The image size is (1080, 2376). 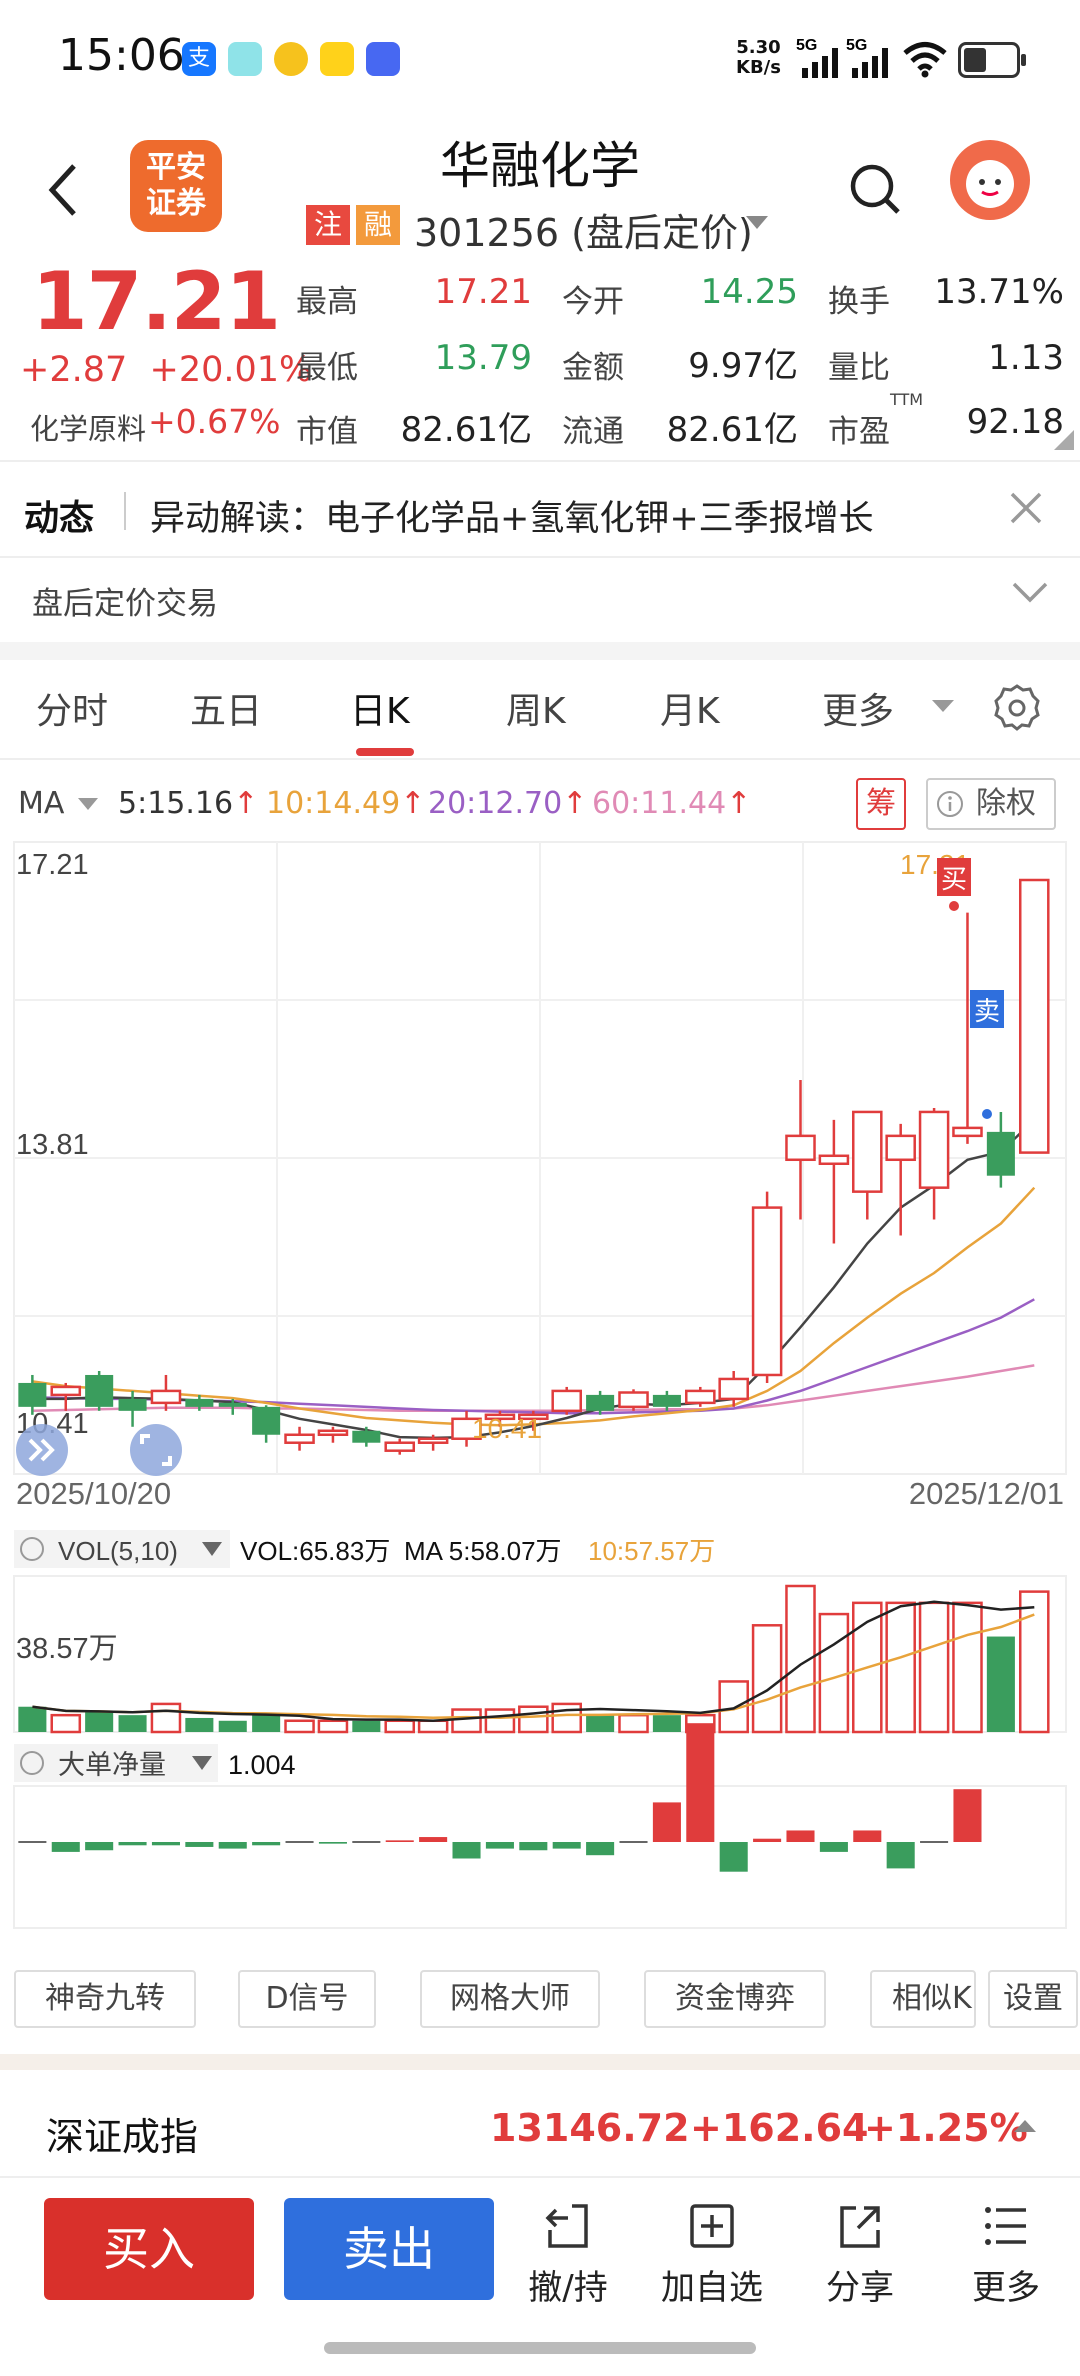 What do you see at coordinates (149, 2249) in the screenshot?
I see `buy-button: 买入` at bounding box center [149, 2249].